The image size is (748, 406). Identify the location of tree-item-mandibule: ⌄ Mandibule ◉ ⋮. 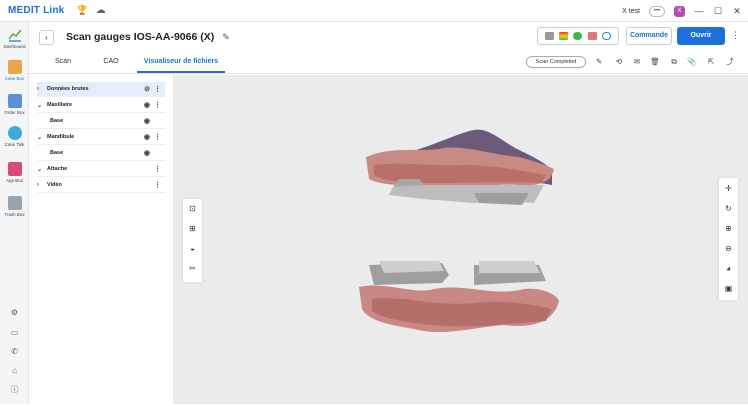
(101, 137).